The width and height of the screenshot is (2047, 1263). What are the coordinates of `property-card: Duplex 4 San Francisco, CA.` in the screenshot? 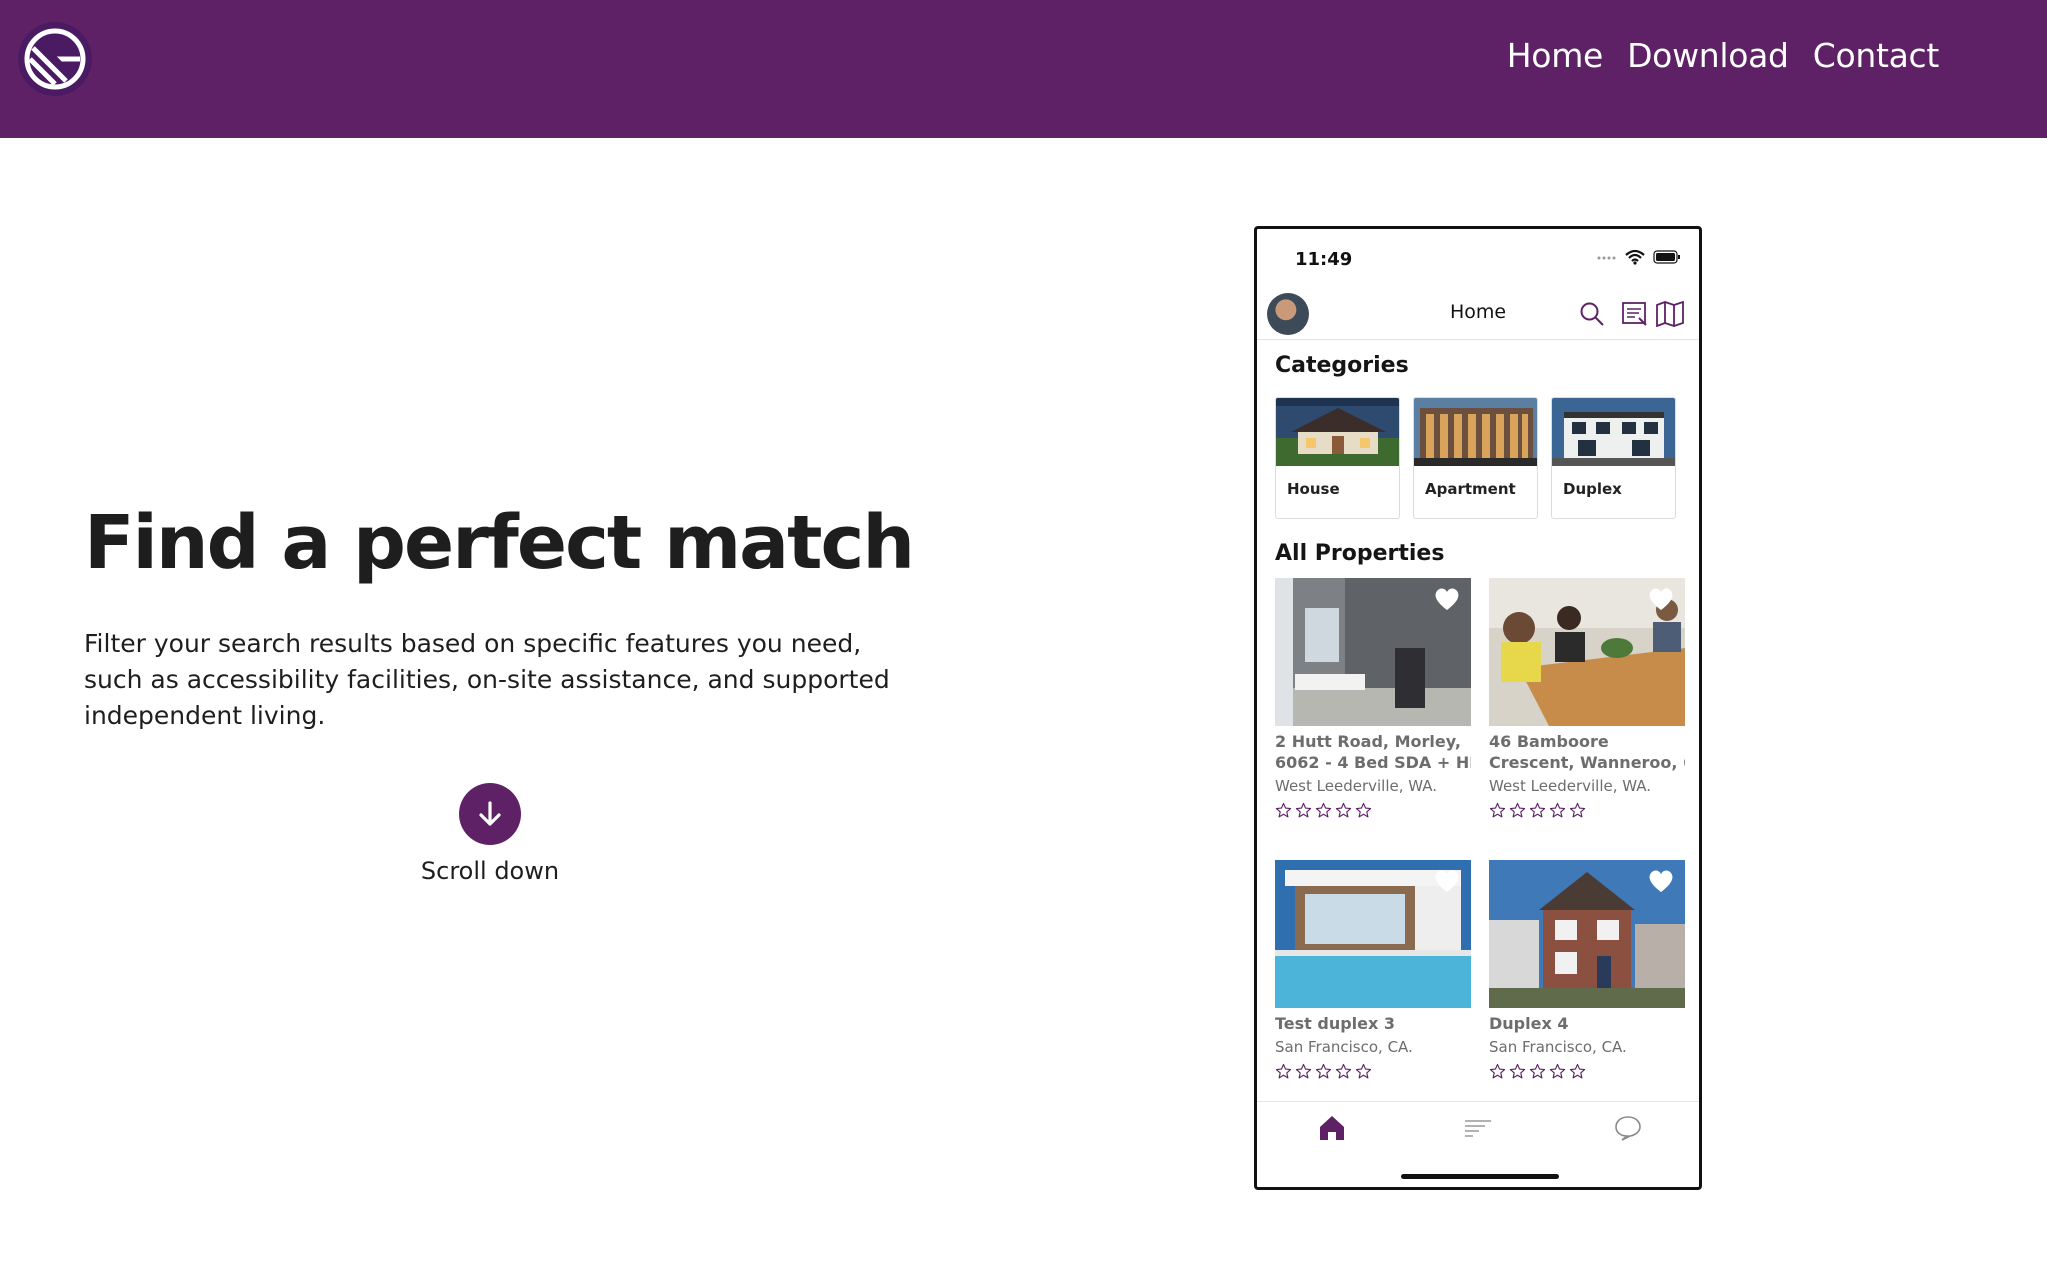 It's located at (1587, 972).